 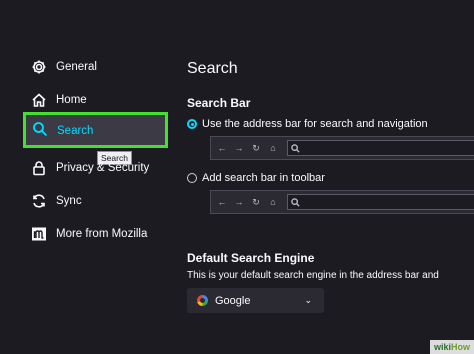 What do you see at coordinates (75, 130) in the screenshot?
I see `sidebar-item-label: Search` at bounding box center [75, 130].